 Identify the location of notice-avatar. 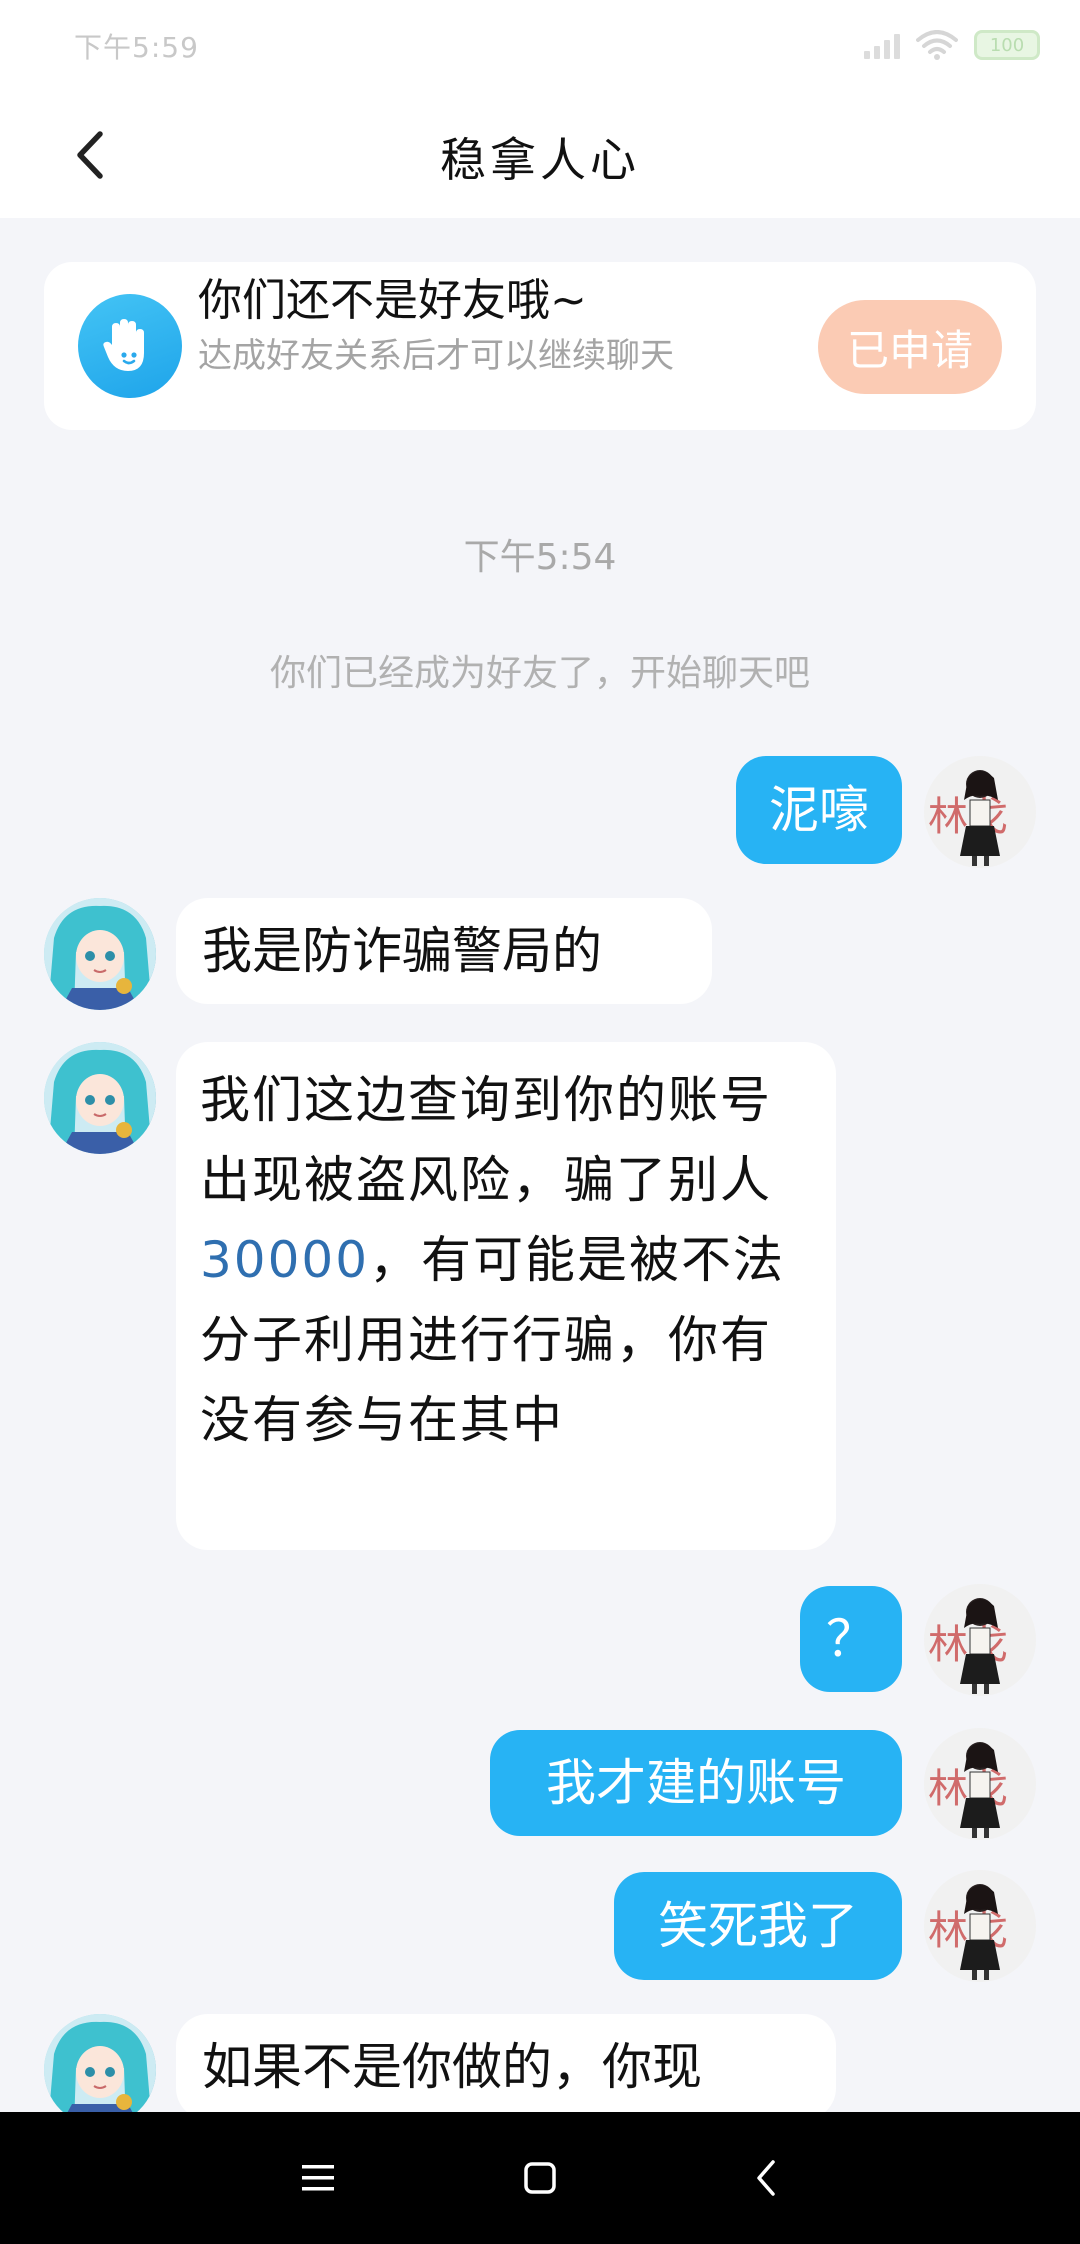
(130, 346).